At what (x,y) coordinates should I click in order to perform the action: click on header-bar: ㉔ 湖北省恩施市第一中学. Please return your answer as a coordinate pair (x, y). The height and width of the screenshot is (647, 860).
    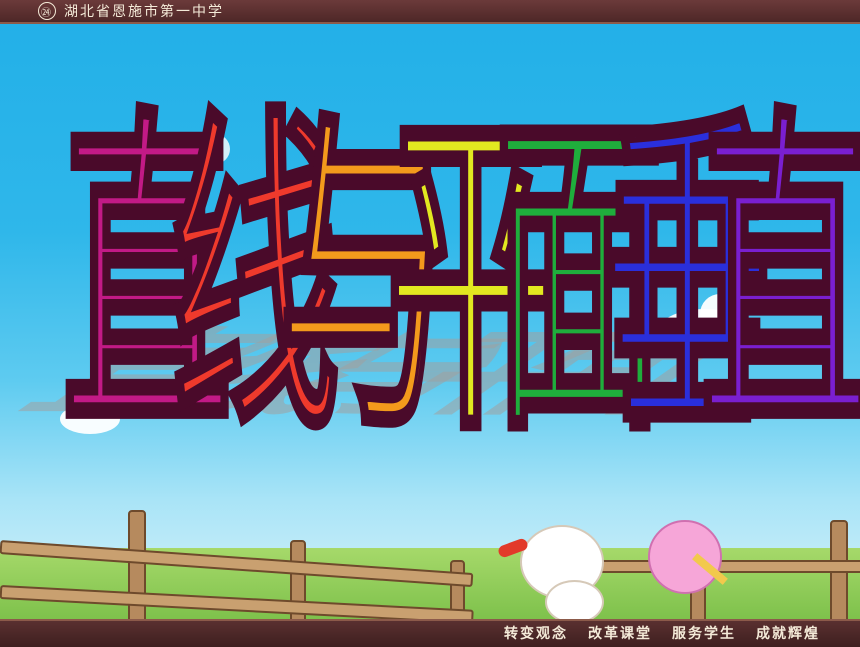
    Looking at the image, I should click on (430, 12).